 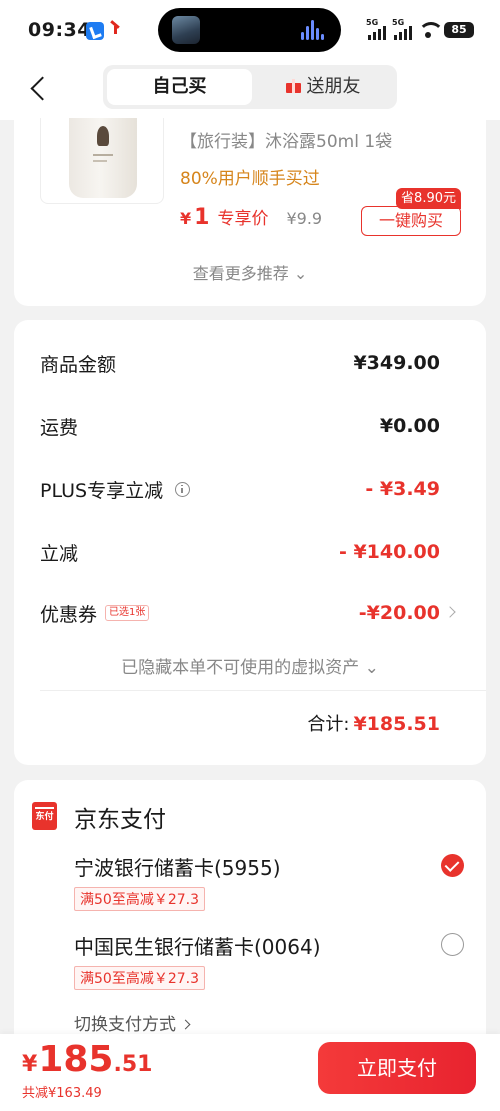 I want to click on bank-name: 宁波银行储蓄卡(5955), so click(x=177, y=868).